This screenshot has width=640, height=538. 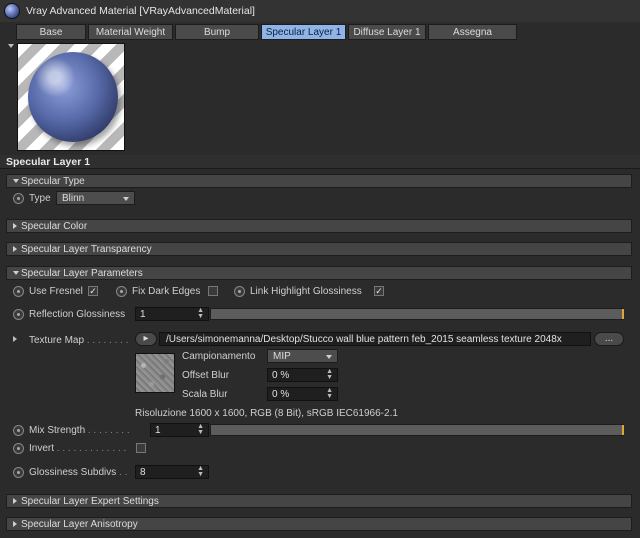 What do you see at coordinates (417, 314) in the screenshot?
I see `reflection-glossiness-slider` at bounding box center [417, 314].